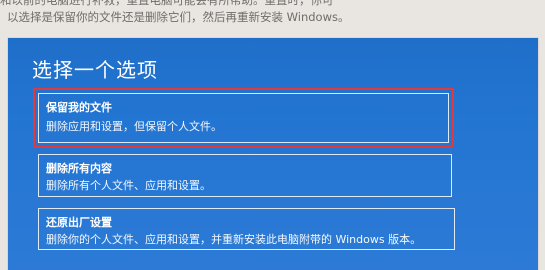  What do you see at coordinates (167, 3) in the screenshot?
I see `background-text-line: 和以前的电脑进行补救，重置电脑可能会有所帮助。重置时，你可` at bounding box center [167, 3].